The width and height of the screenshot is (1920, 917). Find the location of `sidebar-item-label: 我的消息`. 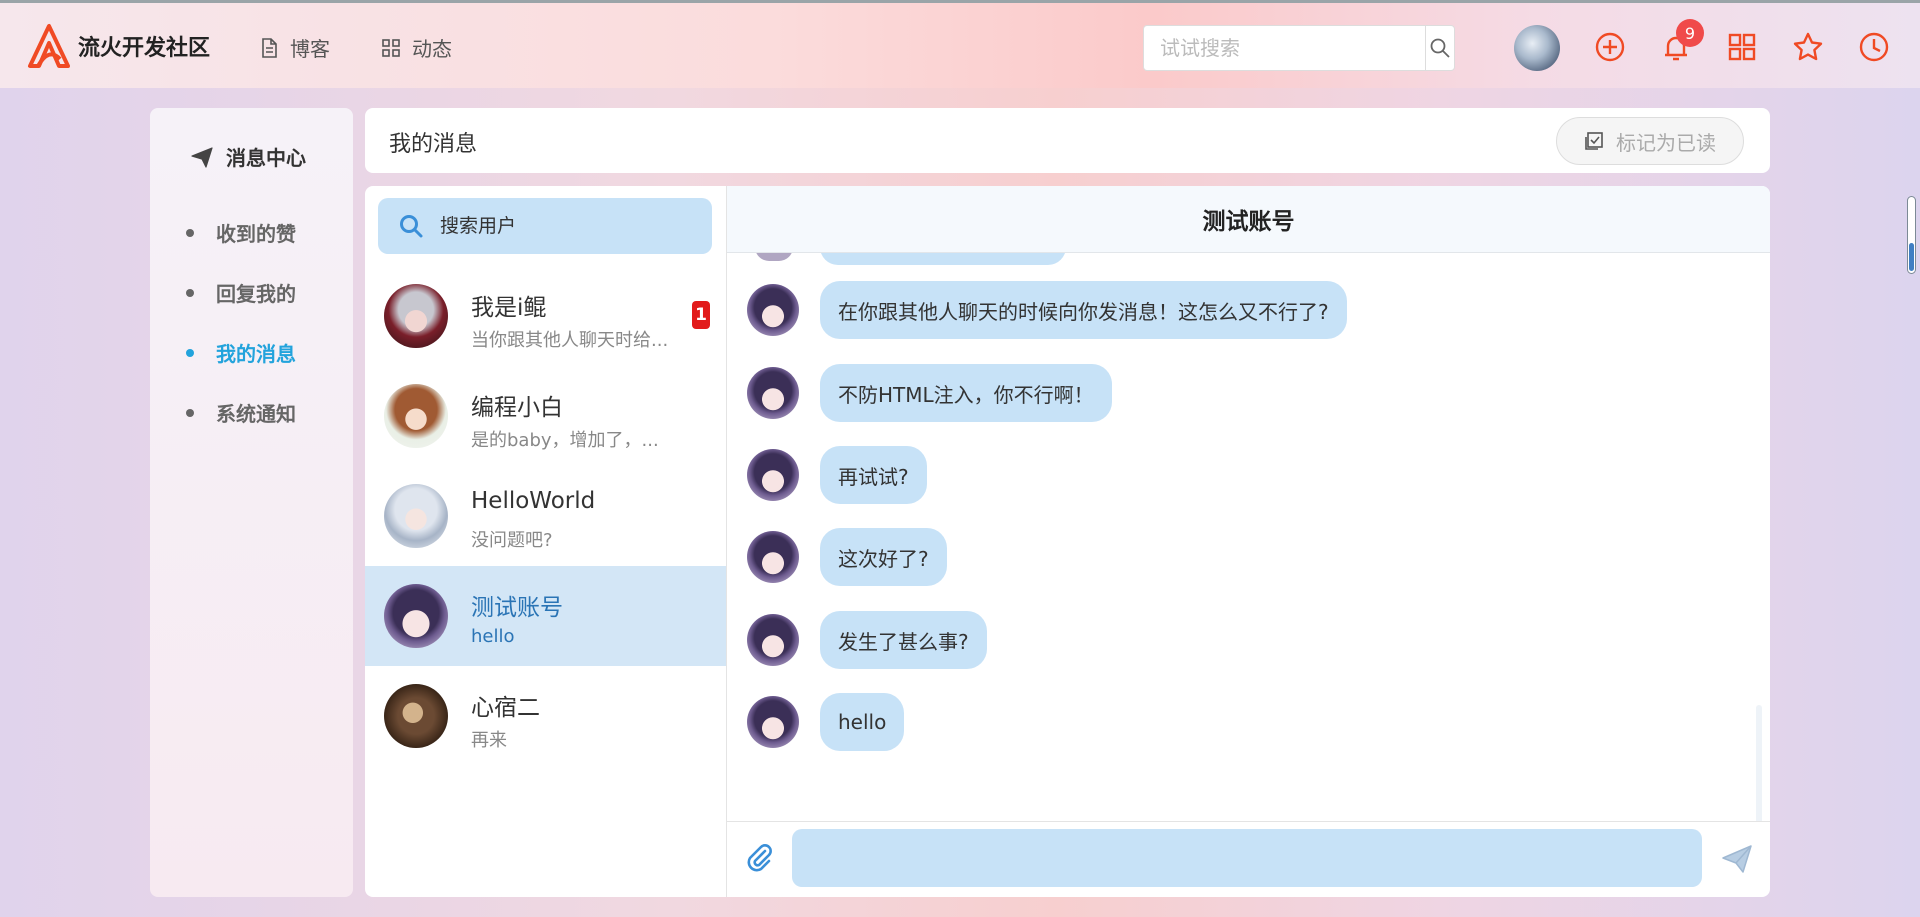

sidebar-item-label: 我的消息 is located at coordinates (256, 354).